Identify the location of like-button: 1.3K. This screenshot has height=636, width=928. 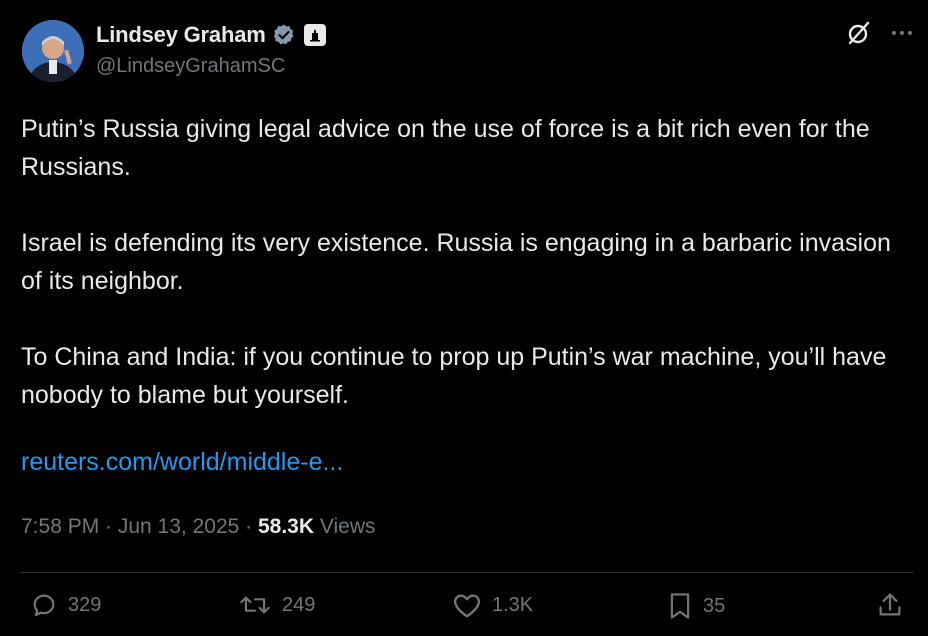
(492, 605).